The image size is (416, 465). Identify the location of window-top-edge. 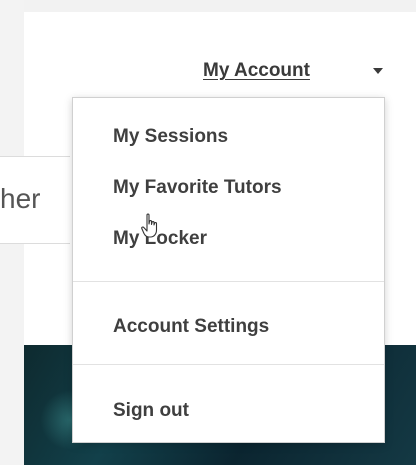
(208, 6).